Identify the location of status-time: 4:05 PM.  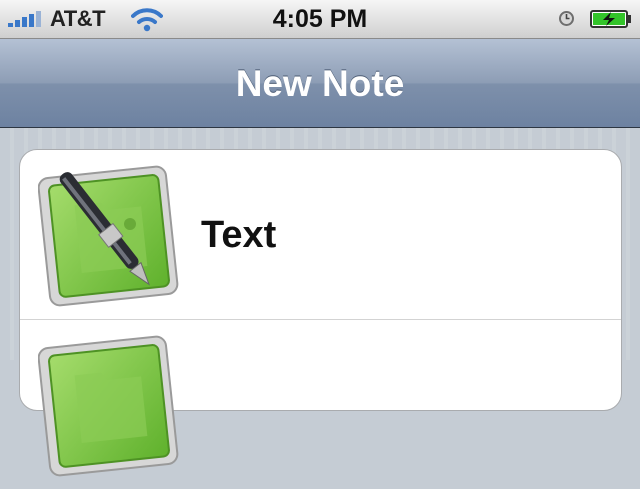
(320, 19).